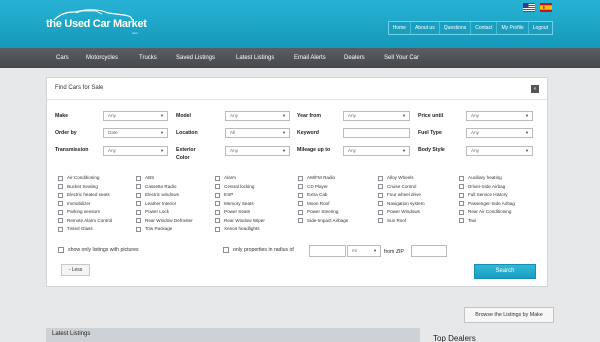  Describe the element at coordinates (152, 212) in the screenshot. I see `feature-option: Power Lock` at that location.